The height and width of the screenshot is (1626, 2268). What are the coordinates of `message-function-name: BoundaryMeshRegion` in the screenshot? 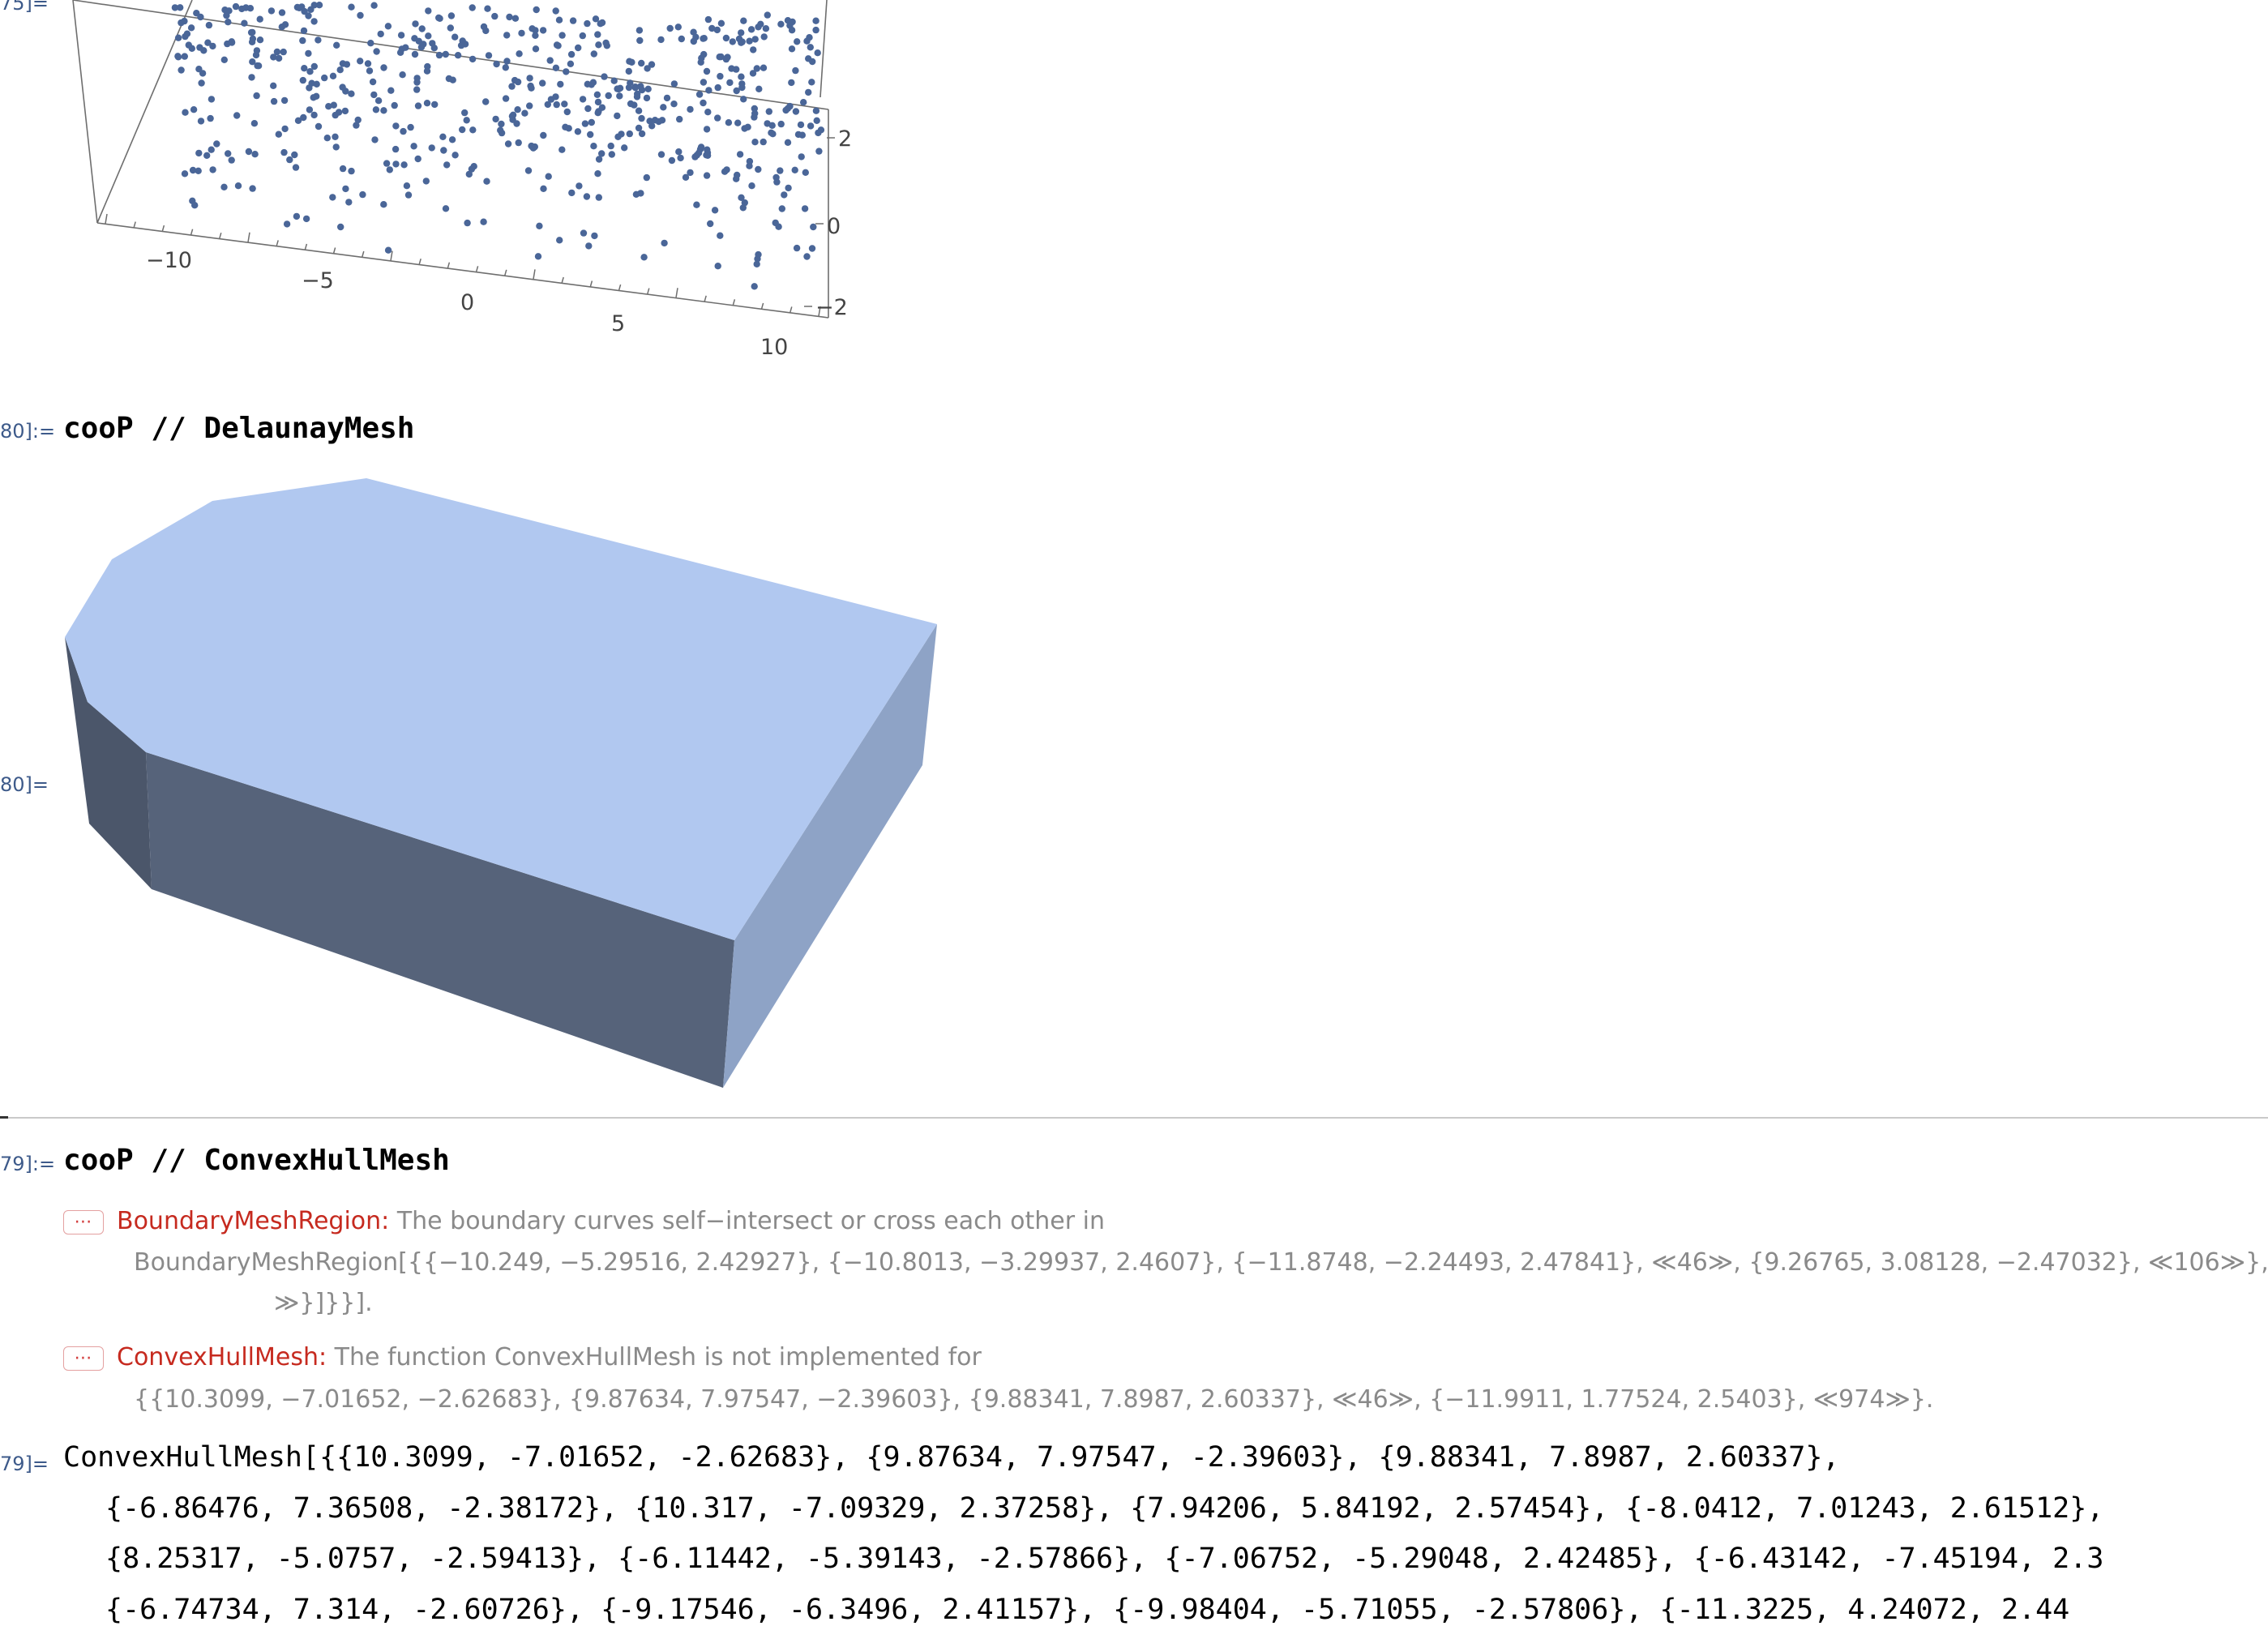 It's located at (249, 1221).